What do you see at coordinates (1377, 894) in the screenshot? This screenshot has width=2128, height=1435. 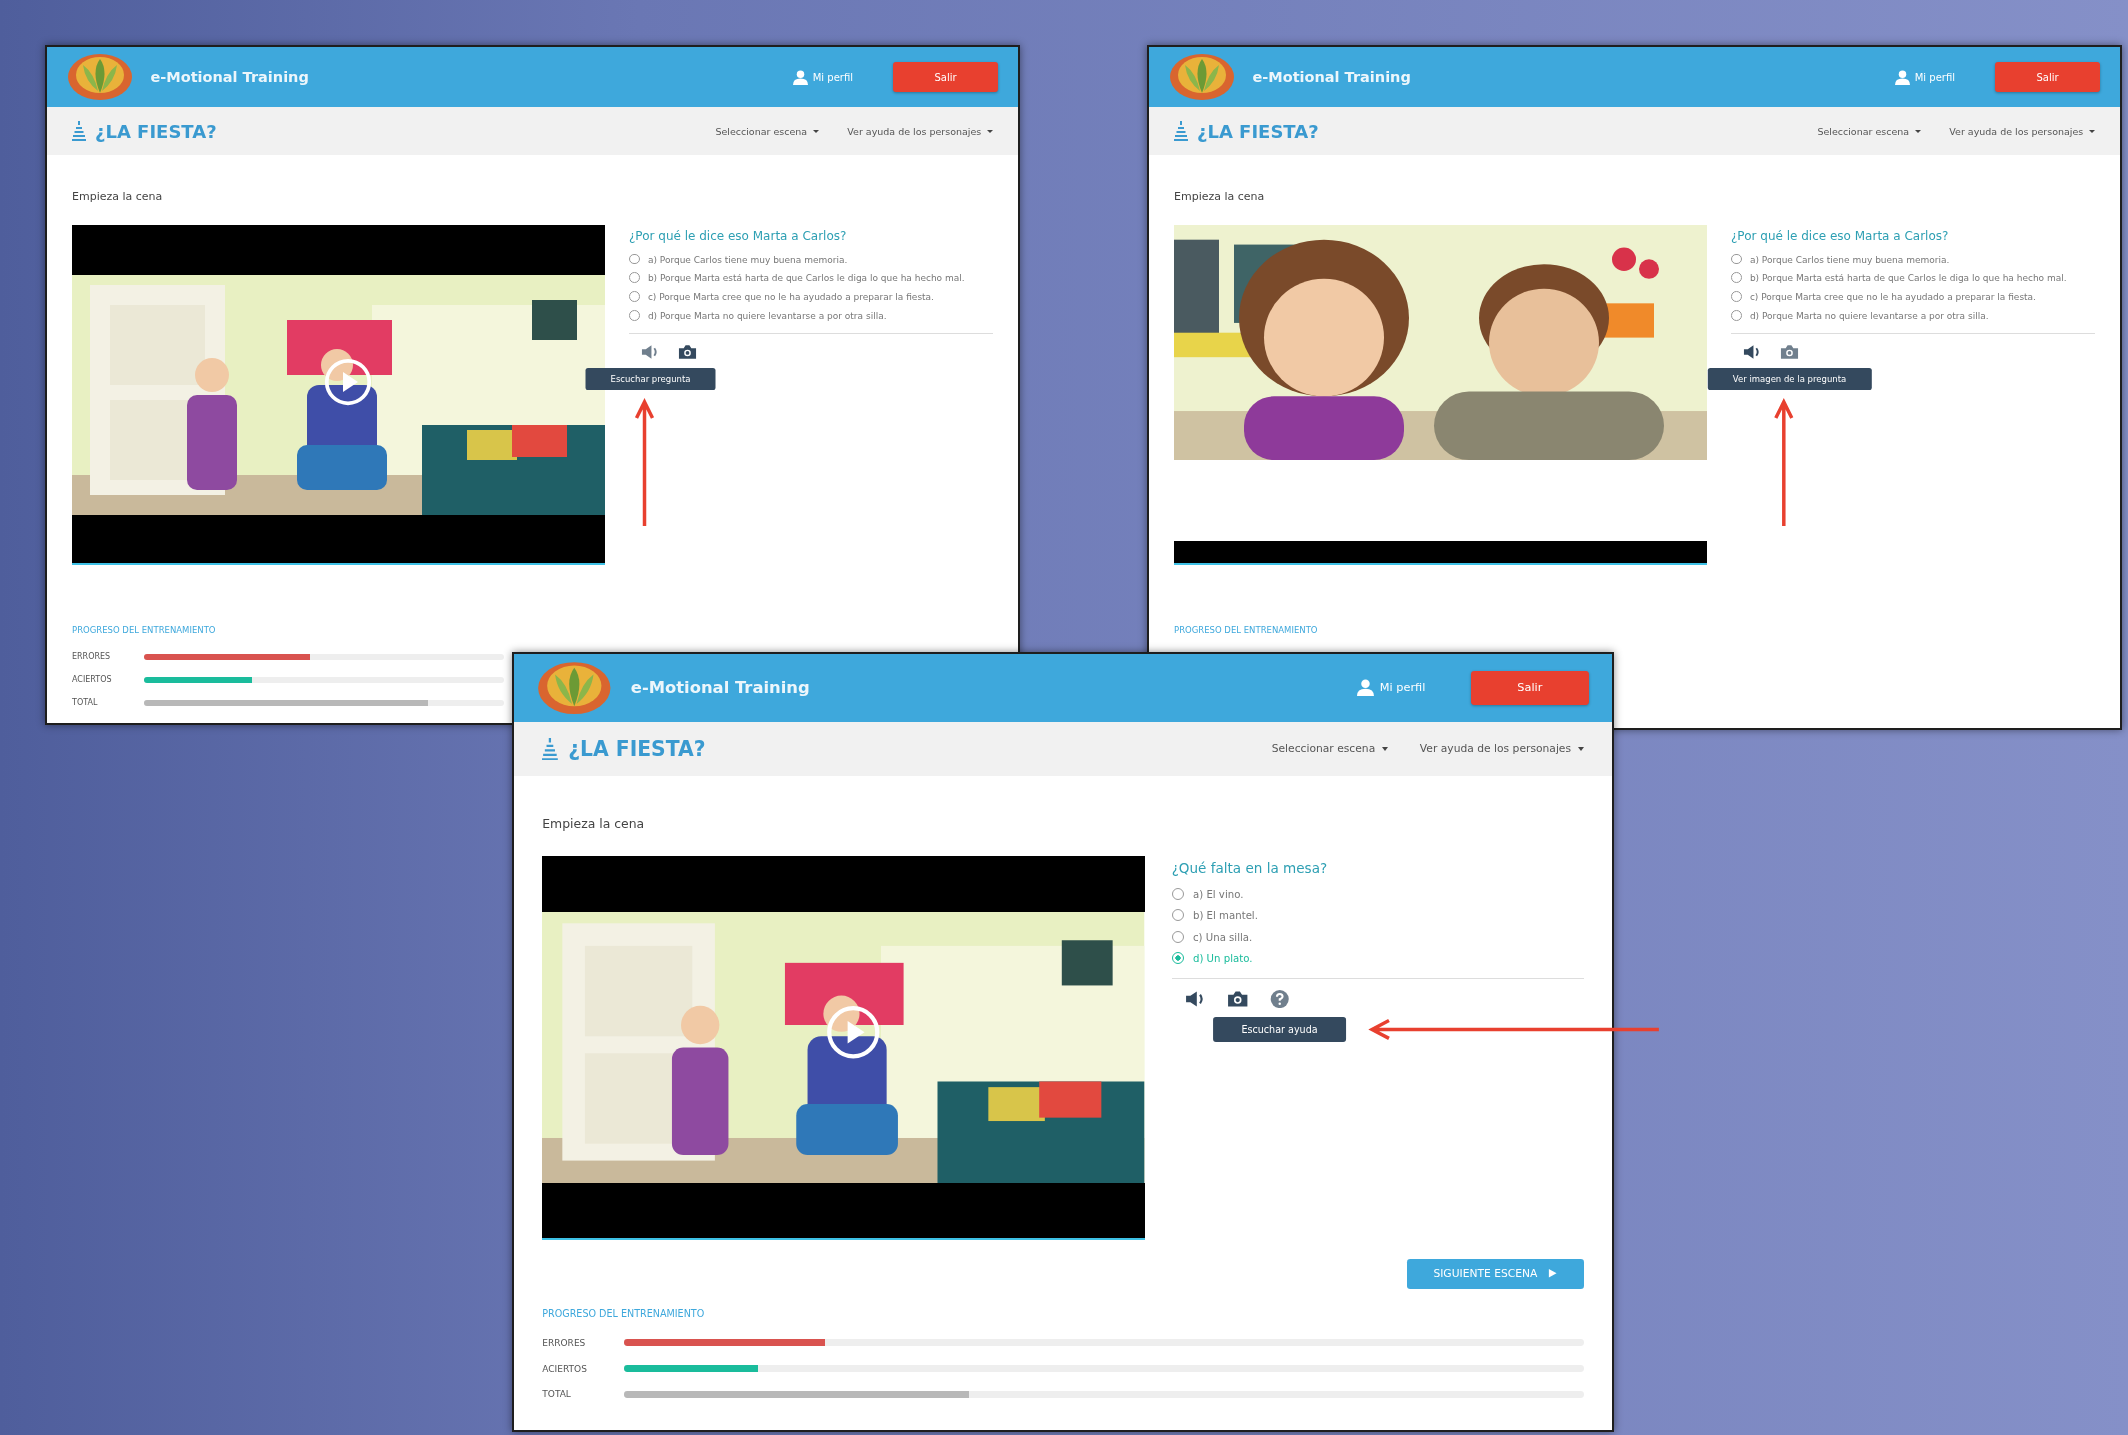 I see `answer-option: a) El vino.` at bounding box center [1377, 894].